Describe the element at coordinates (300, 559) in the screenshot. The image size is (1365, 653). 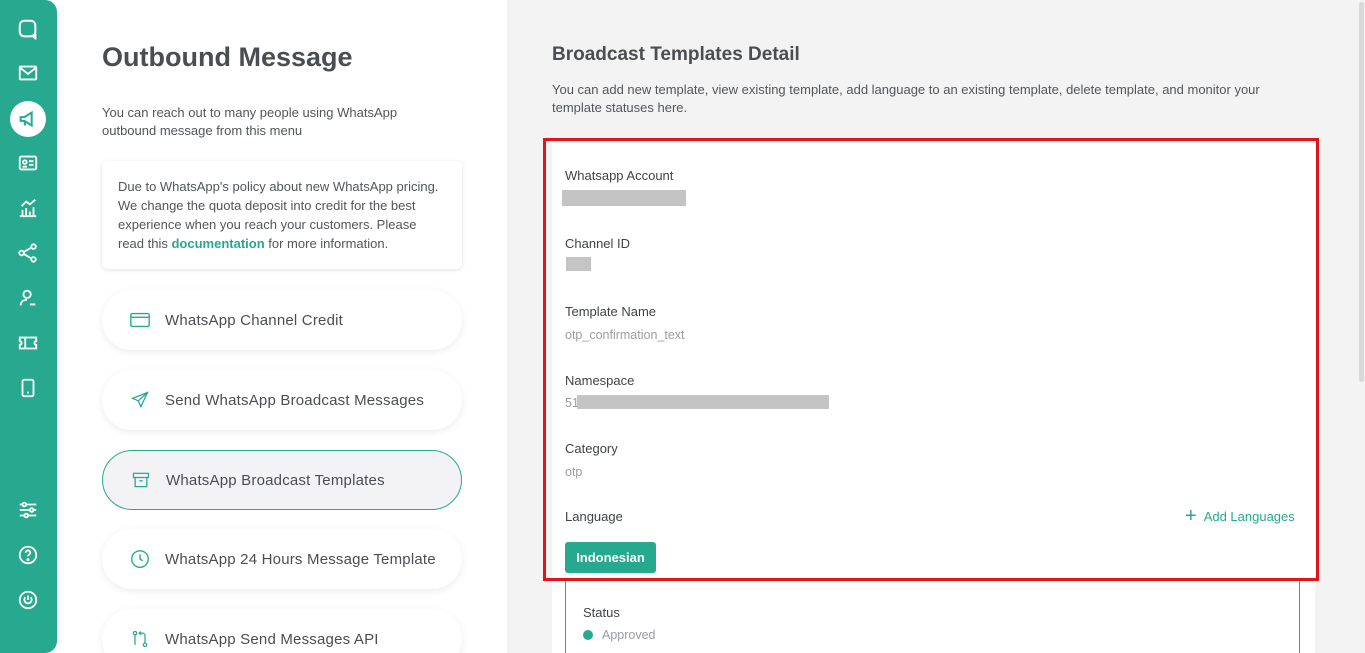
I see `menu-item-label: WhatsApp 24 Hours Message Template` at that location.